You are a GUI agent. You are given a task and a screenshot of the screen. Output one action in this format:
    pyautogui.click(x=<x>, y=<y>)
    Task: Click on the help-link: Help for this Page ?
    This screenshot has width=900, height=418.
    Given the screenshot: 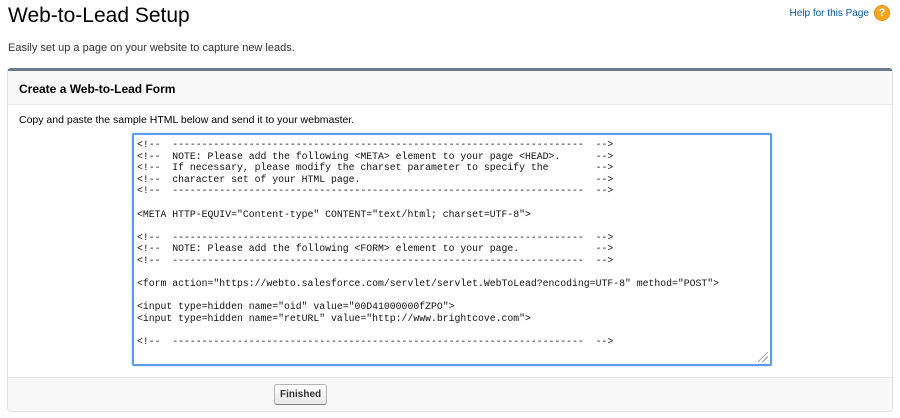 What is the action you would take?
    pyautogui.click(x=840, y=13)
    